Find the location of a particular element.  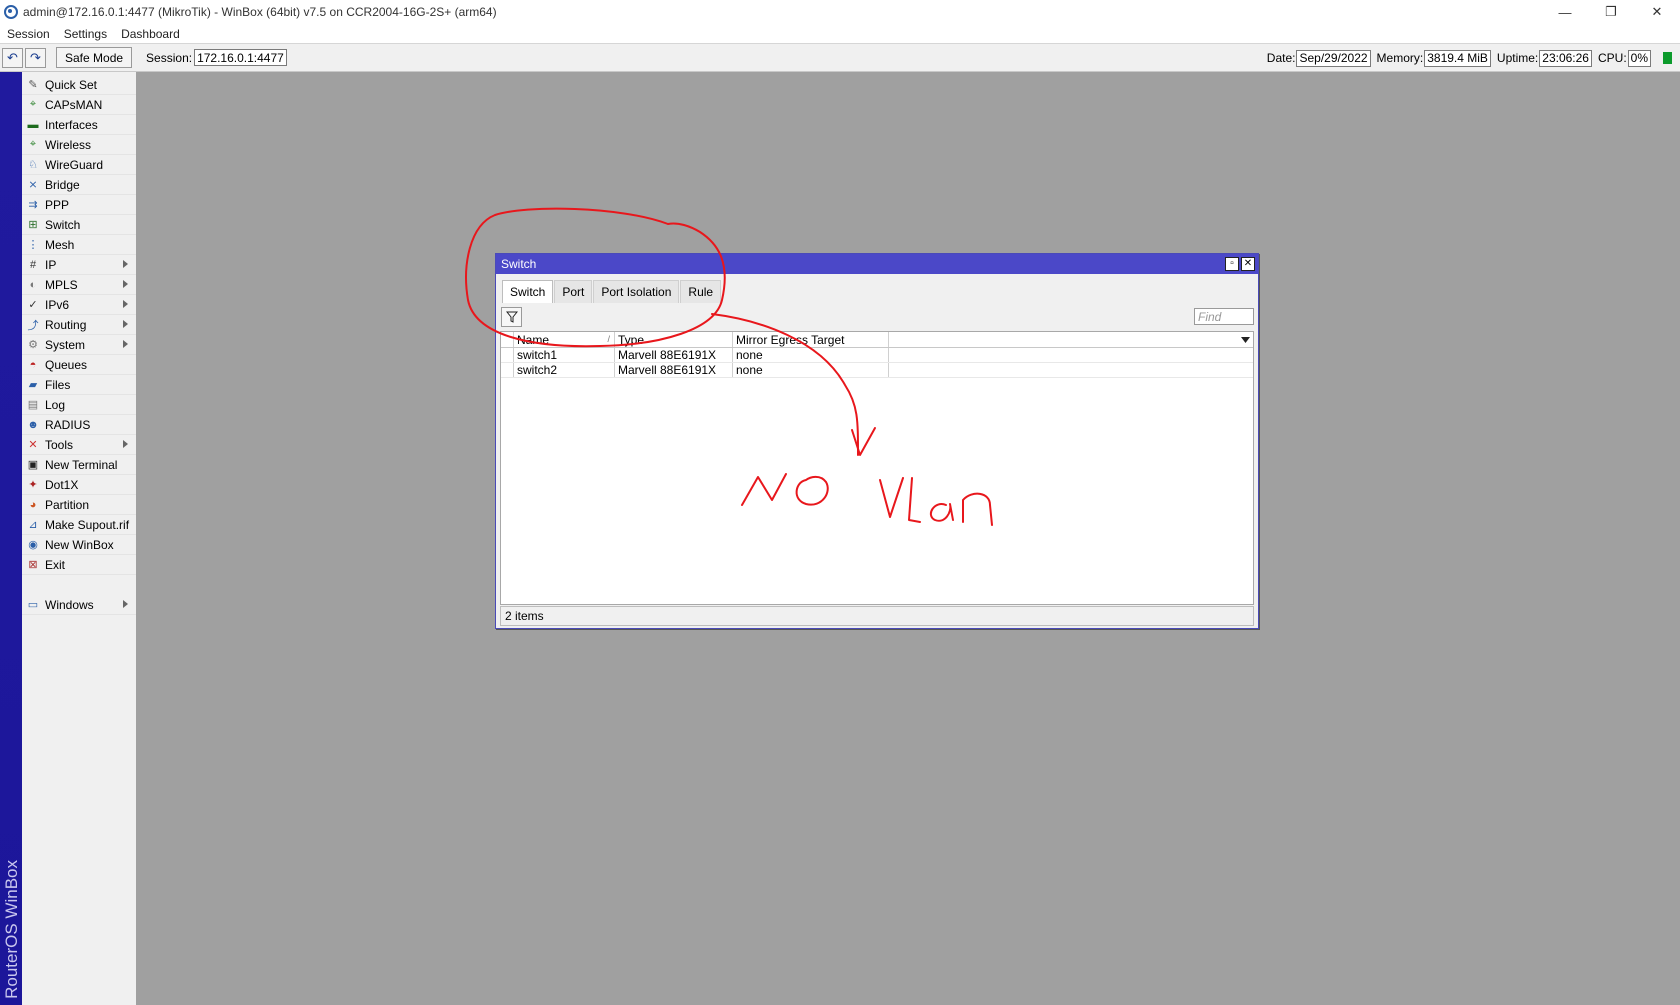

sidebar-item-ppp: ⇉ PPP is located at coordinates (79, 205).